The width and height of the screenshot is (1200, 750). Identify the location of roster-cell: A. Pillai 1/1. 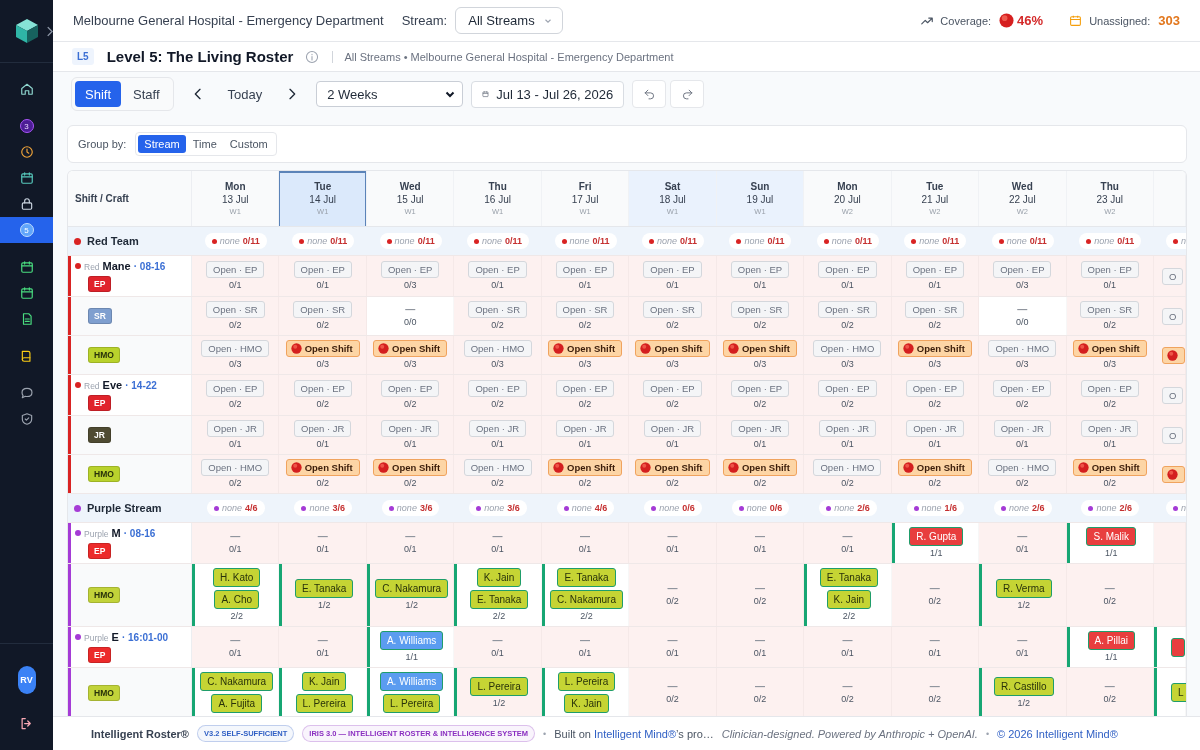
(1110, 647).